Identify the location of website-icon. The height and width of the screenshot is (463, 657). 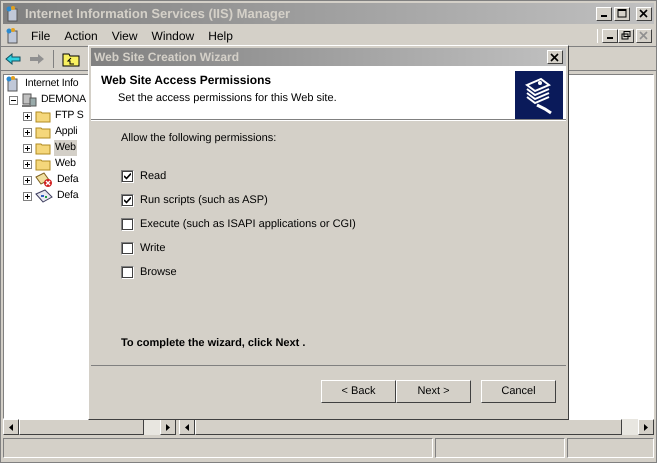
(44, 196).